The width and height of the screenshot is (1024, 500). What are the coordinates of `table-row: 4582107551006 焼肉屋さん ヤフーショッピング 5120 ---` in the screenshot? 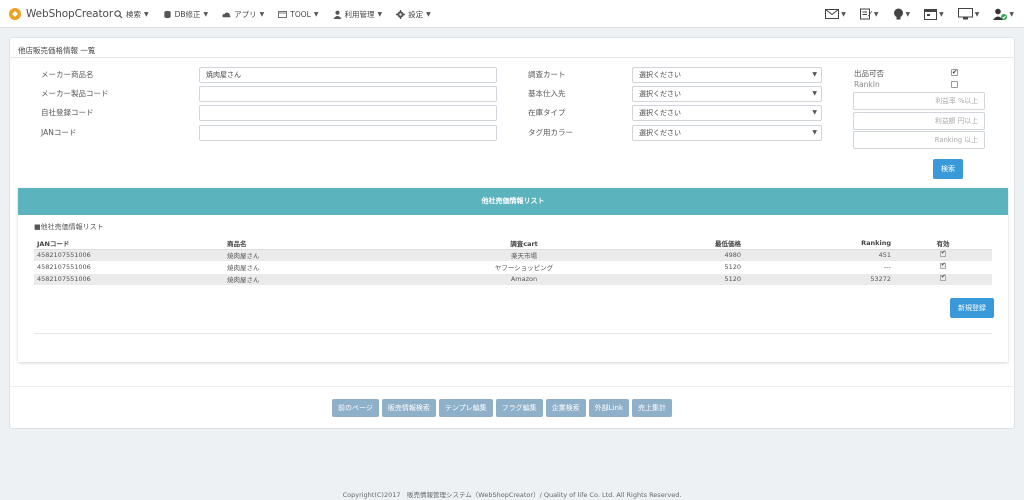 It's located at (513, 267).